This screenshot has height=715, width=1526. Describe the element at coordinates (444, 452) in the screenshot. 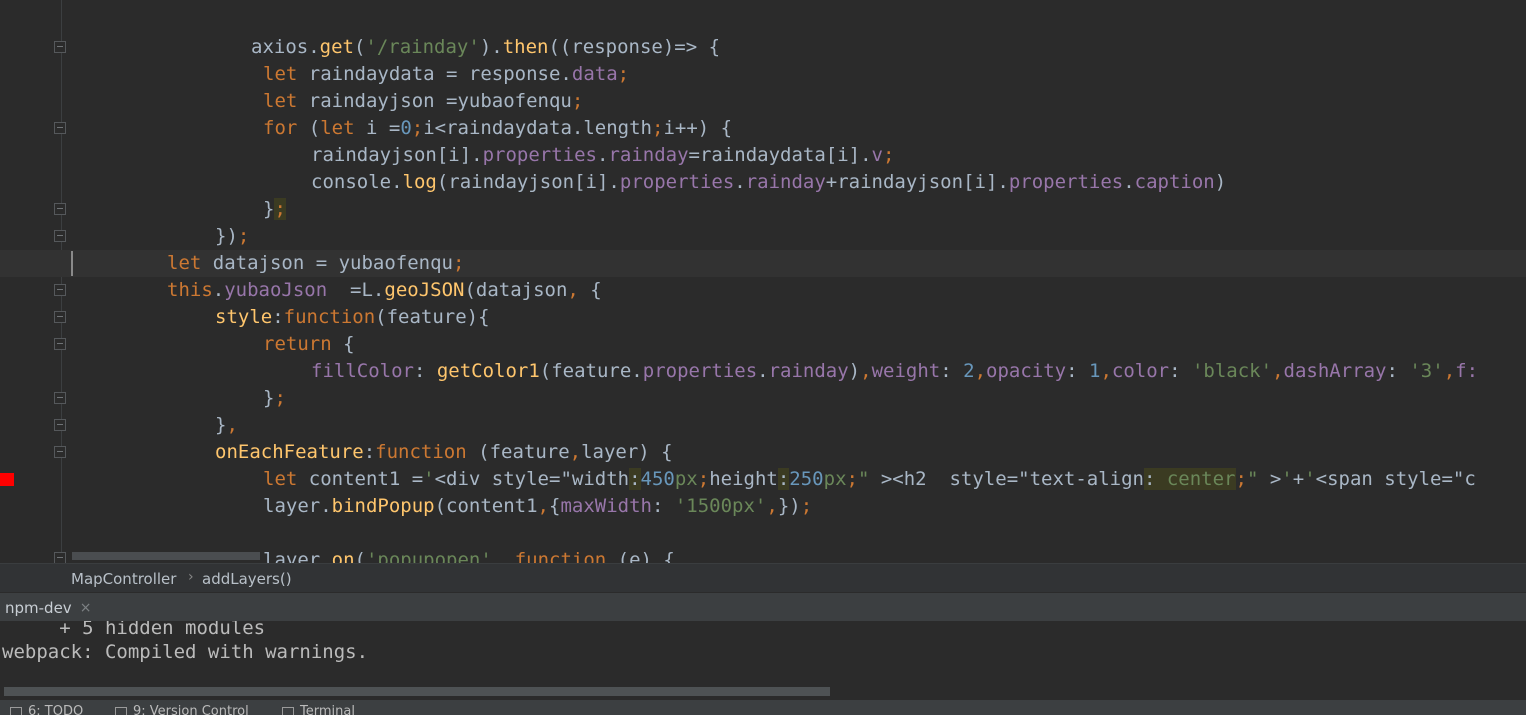

I see `code-text: onEachFeature:function (feature,layer) {` at that location.